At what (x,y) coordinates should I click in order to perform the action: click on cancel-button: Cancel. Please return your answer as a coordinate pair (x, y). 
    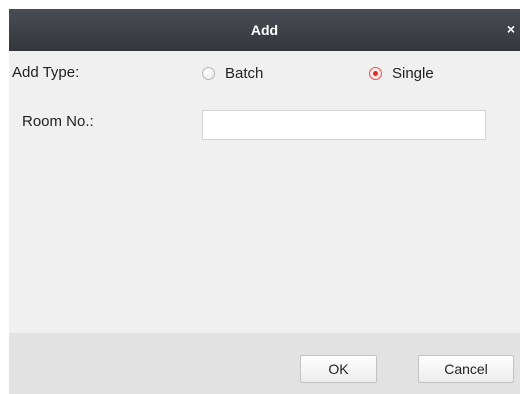
    Looking at the image, I should click on (466, 369).